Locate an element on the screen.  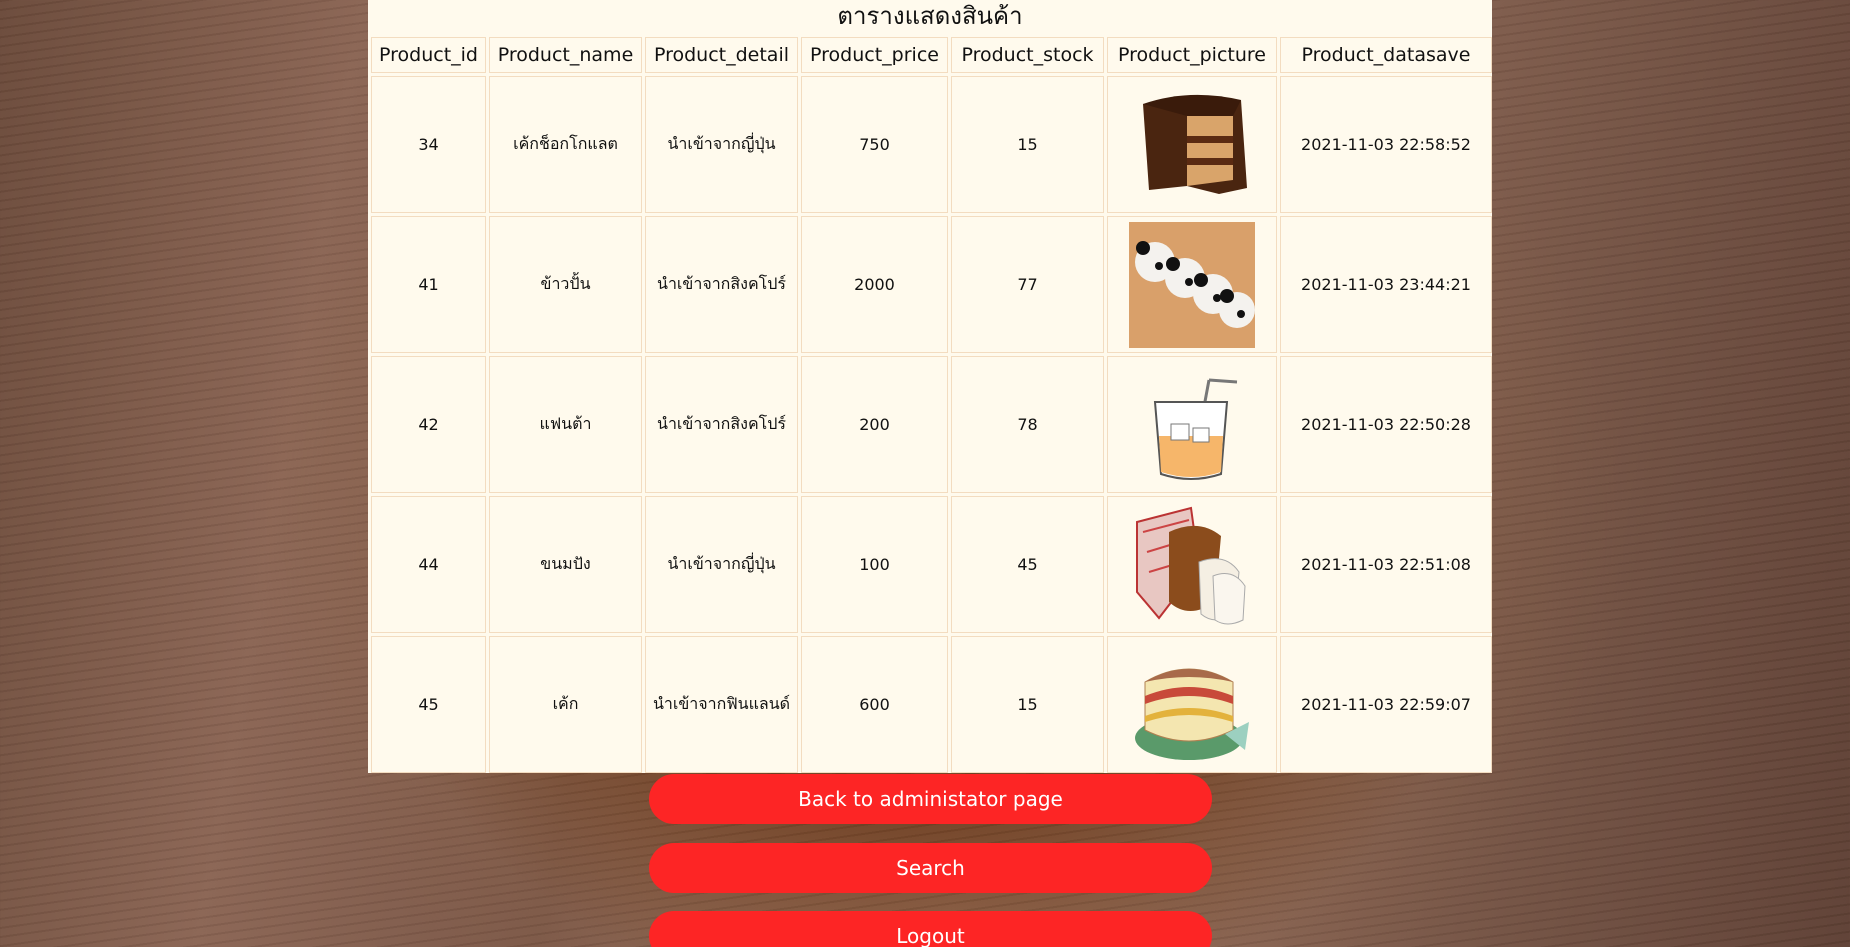
cell-id: 41 is located at coordinates (428, 284).